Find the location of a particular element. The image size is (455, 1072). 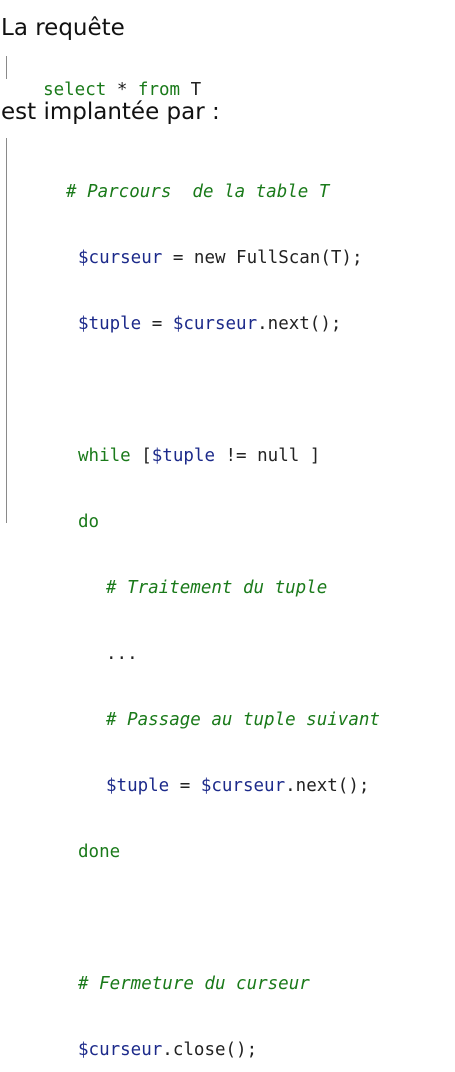

query-rule is located at coordinates (6, 67).